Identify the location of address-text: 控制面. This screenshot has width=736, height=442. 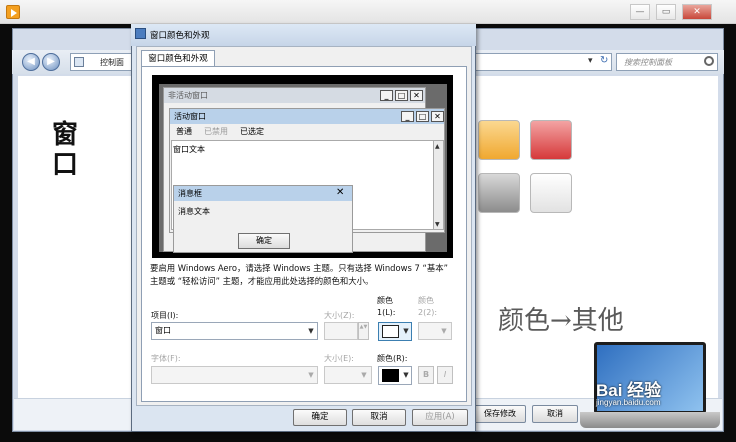
(112, 62).